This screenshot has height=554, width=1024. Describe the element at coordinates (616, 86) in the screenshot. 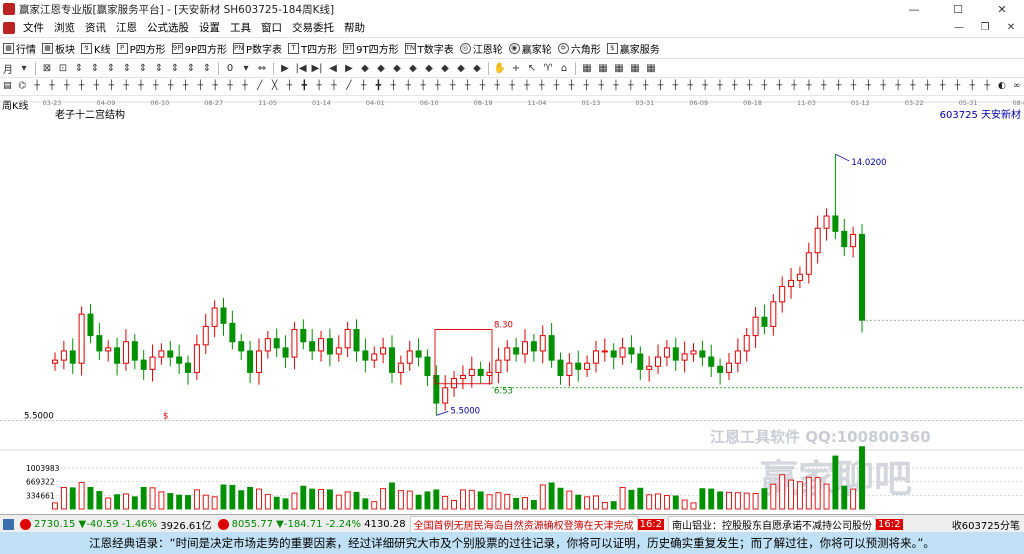

I see `draw-tool-41-icon: ┼` at that location.